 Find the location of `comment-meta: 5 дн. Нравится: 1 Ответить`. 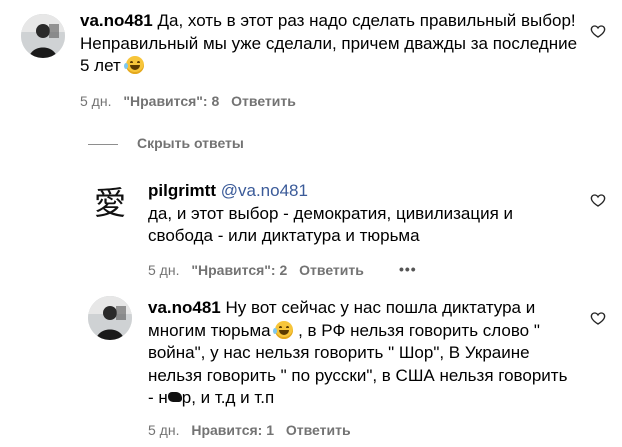

comment-meta: 5 дн. Нравится: 1 Ответить is located at coordinates (253, 430).